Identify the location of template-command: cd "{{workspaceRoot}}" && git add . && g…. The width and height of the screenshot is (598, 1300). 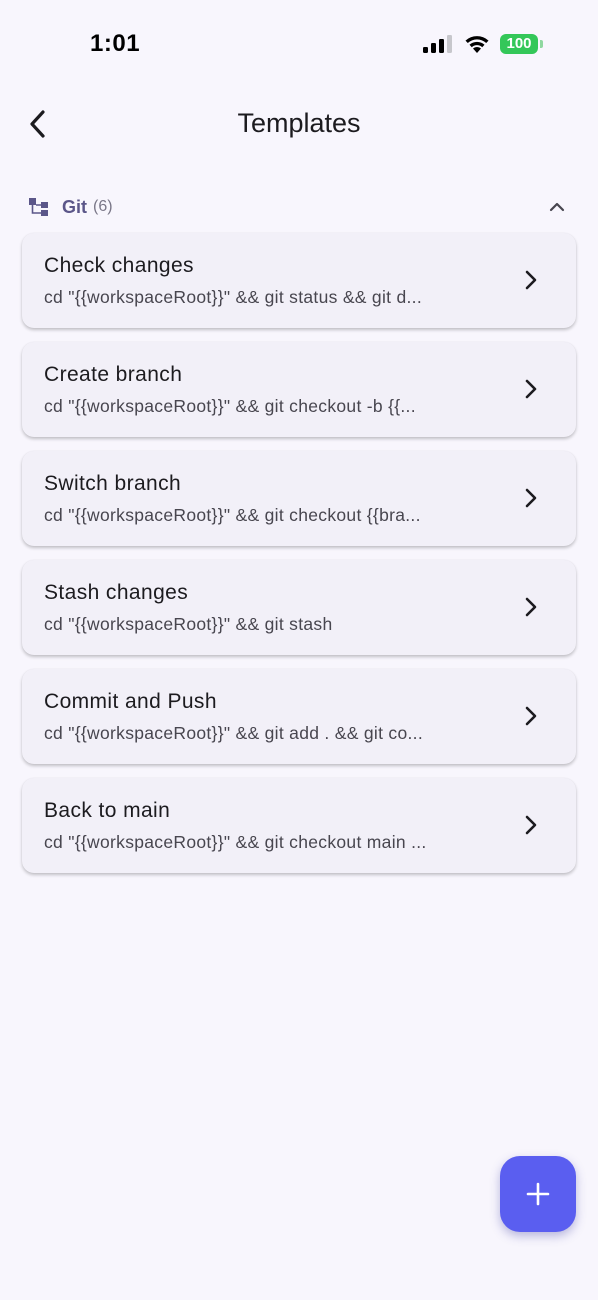
(233, 733).